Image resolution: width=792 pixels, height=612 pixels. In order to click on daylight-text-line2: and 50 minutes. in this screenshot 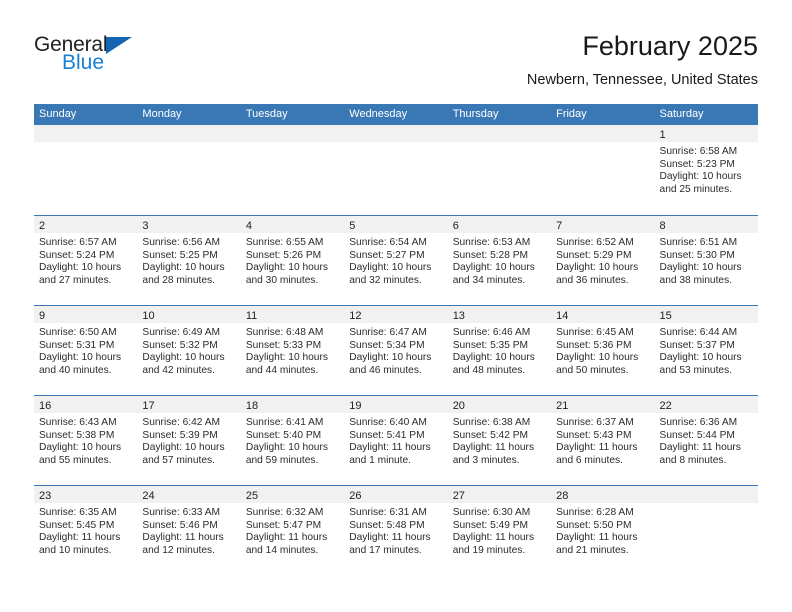, I will do `click(592, 370)`.